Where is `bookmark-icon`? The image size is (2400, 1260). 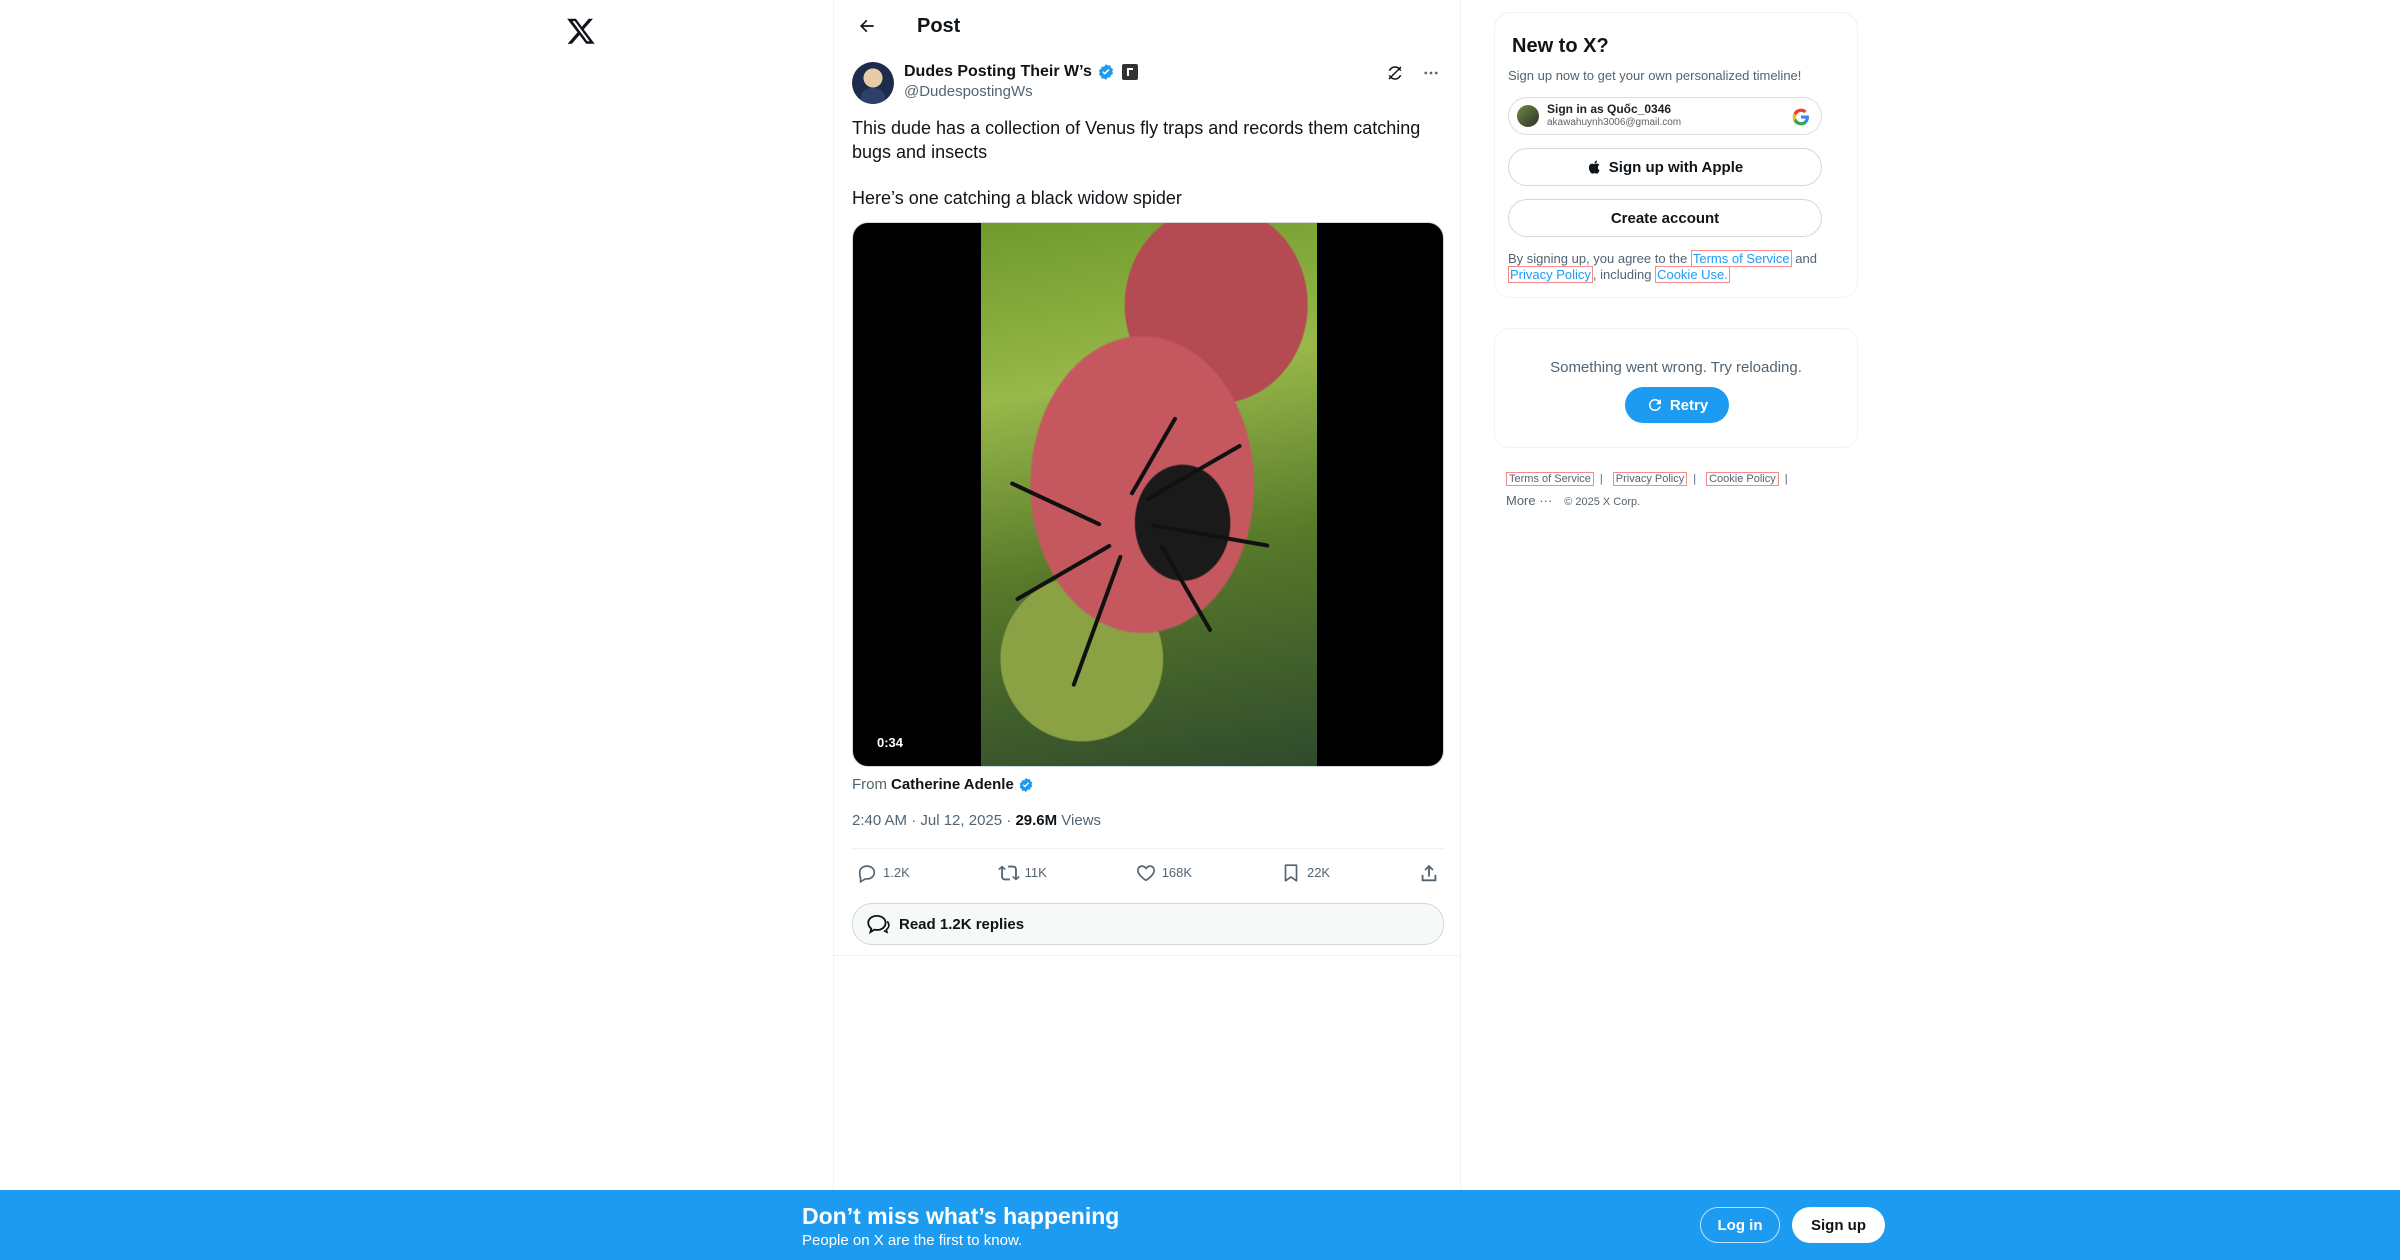 bookmark-icon is located at coordinates (1291, 872).